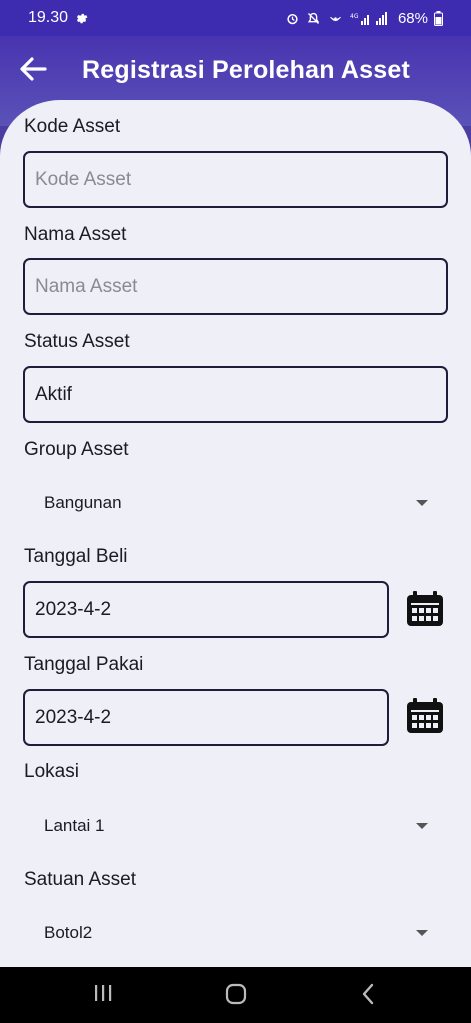  Describe the element at coordinates (235, 286) in the screenshot. I see `nama-asset-field` at that location.